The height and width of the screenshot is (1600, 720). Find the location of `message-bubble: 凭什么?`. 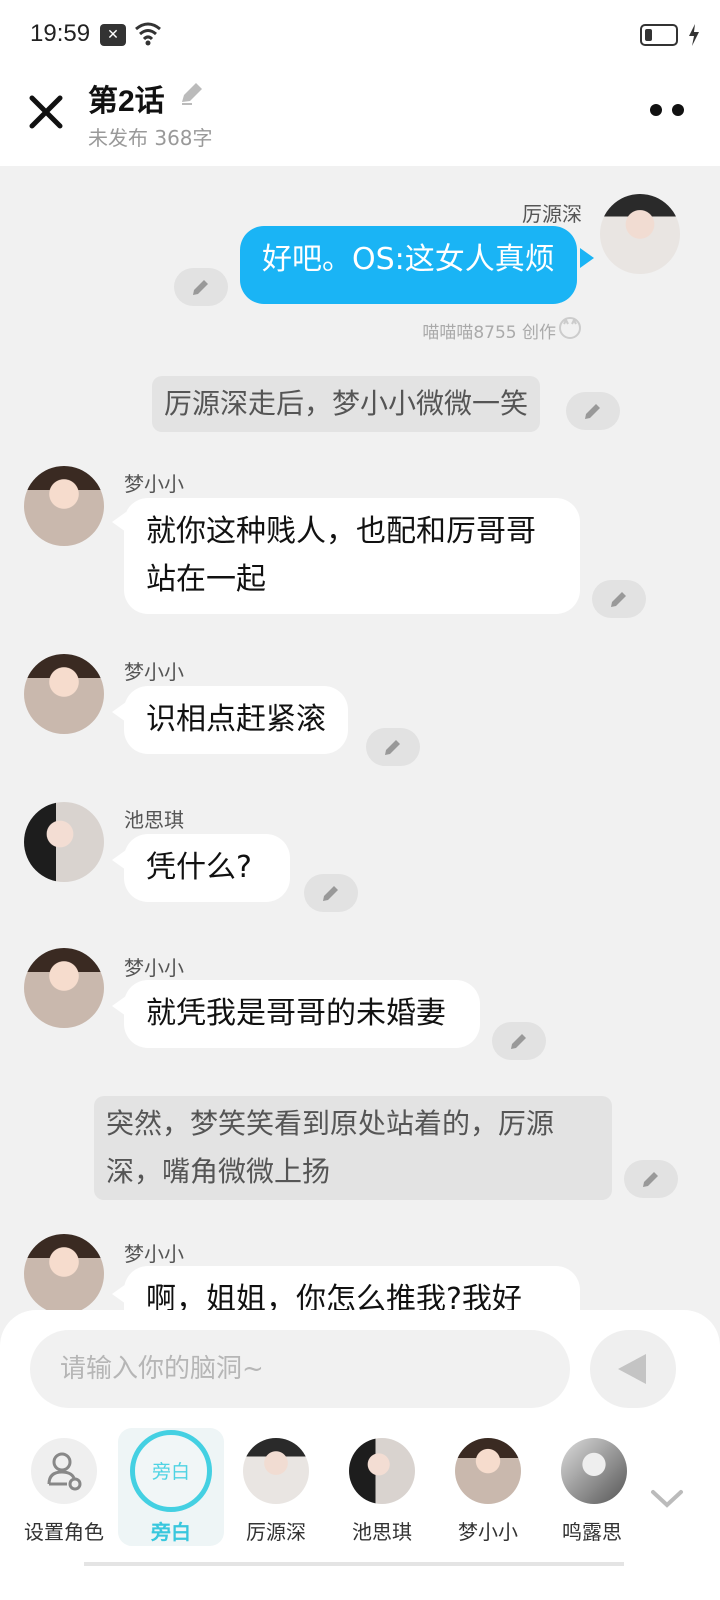

message-bubble: 凭什么? is located at coordinates (207, 868).